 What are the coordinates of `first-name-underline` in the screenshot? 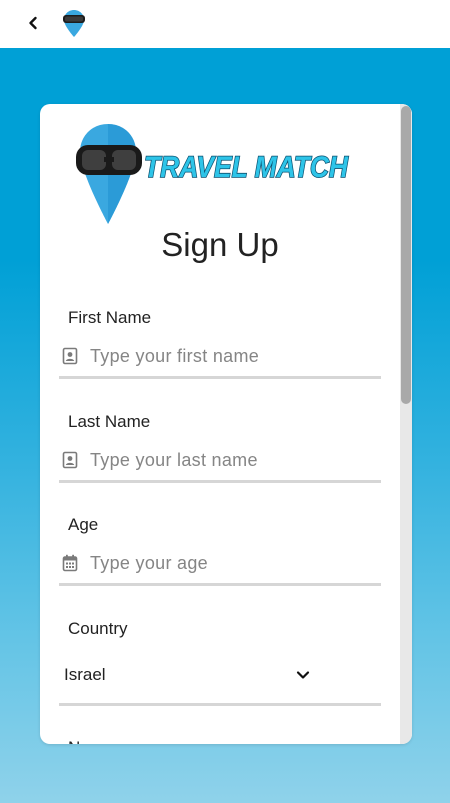 It's located at (220, 377).